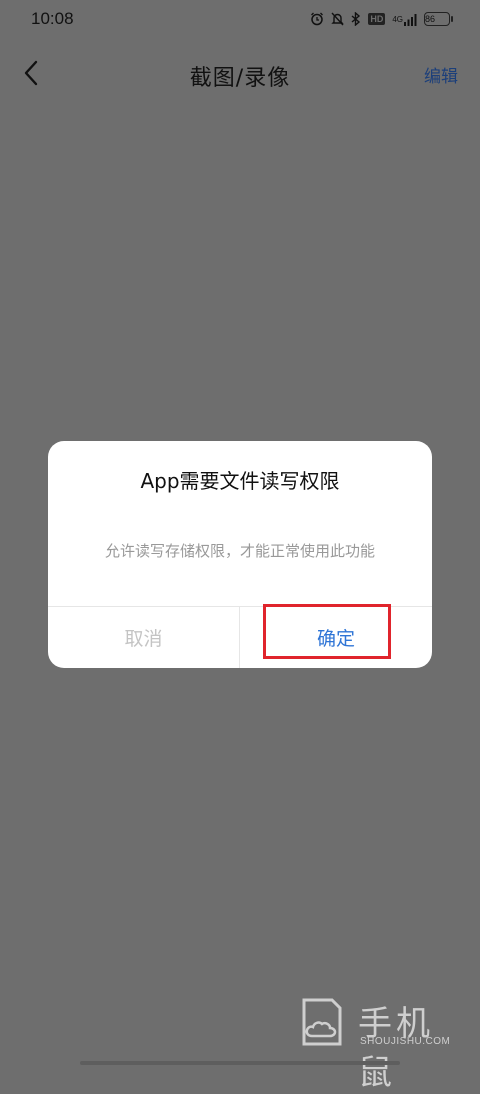 This screenshot has height=1094, width=480. What do you see at coordinates (404, 19) in the screenshot?
I see `4g-signal-icon: 4G` at bounding box center [404, 19].